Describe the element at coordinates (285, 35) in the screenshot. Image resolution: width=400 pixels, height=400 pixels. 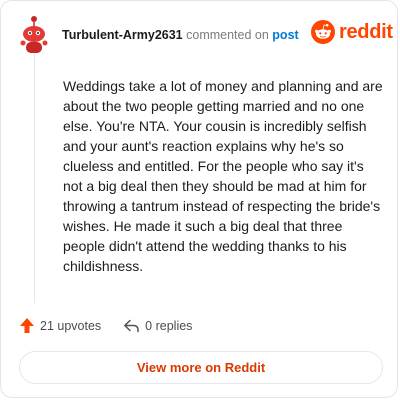
I see `post-link: post` at that location.